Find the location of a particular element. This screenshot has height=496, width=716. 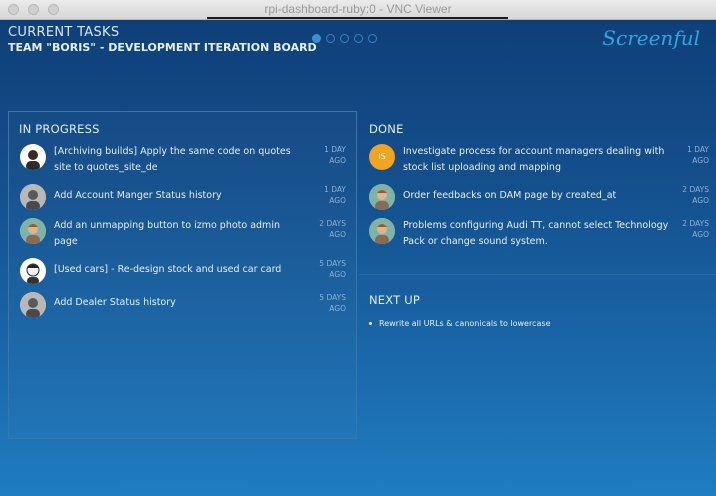

task-text: Add Dealer Status history is located at coordinates (115, 302).